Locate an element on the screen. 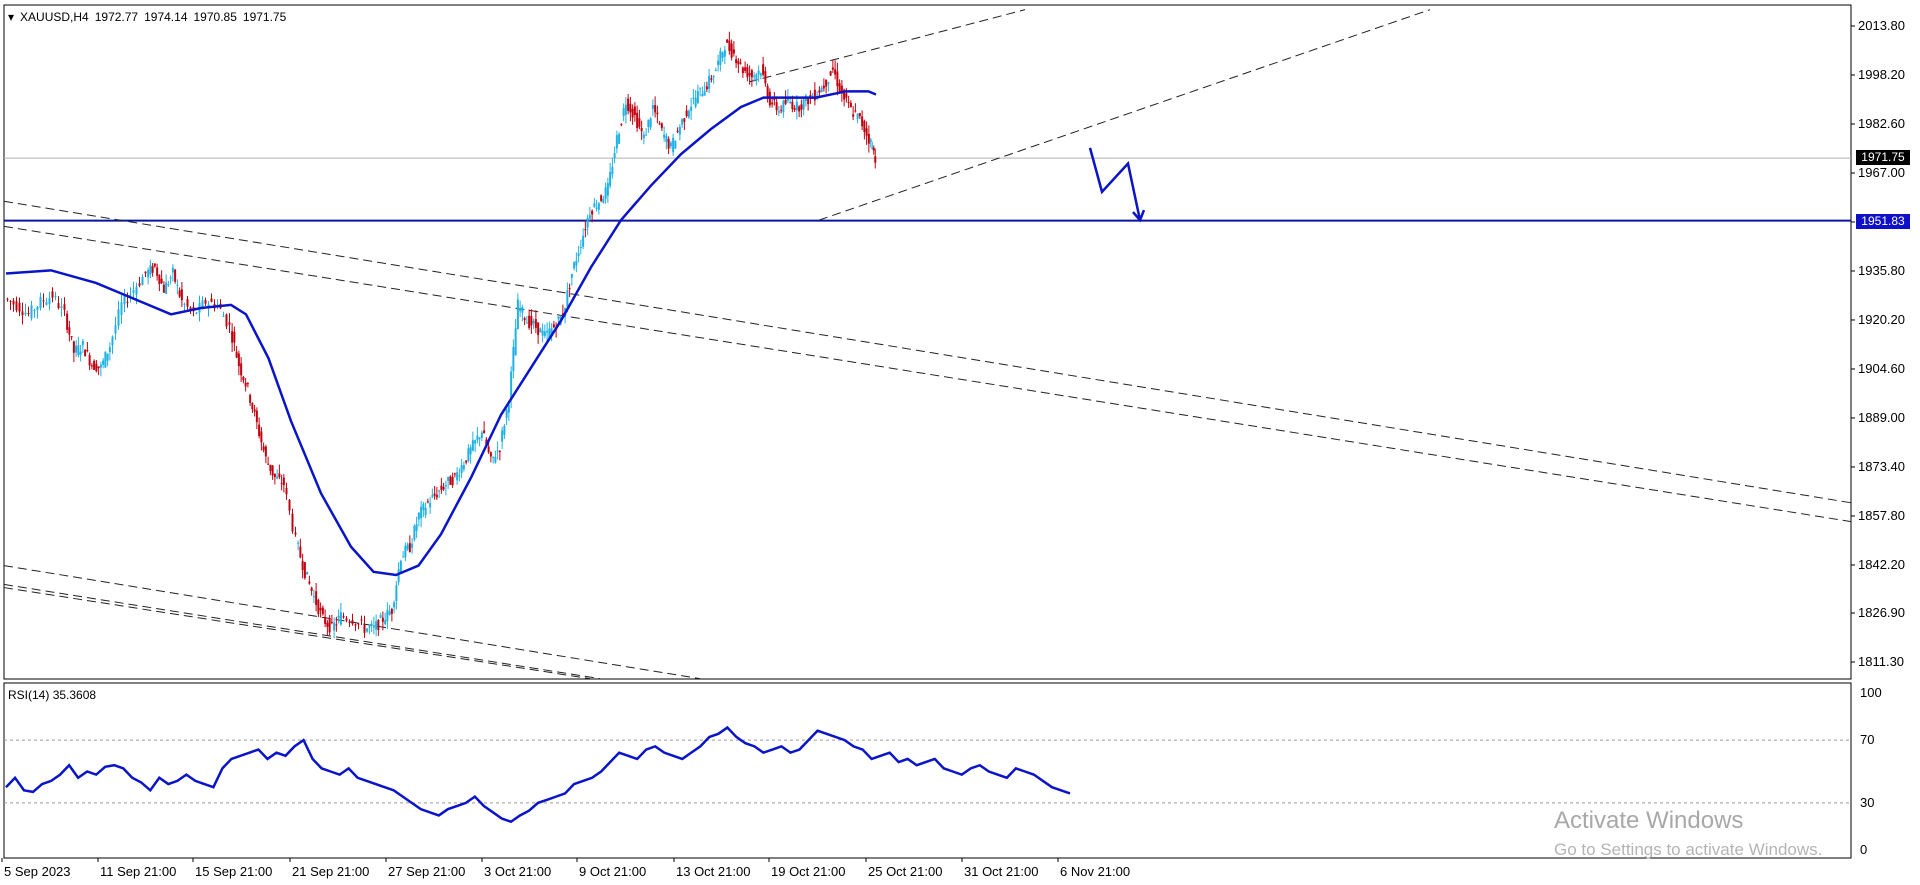  high-value: 1974.14 is located at coordinates (166, 17).